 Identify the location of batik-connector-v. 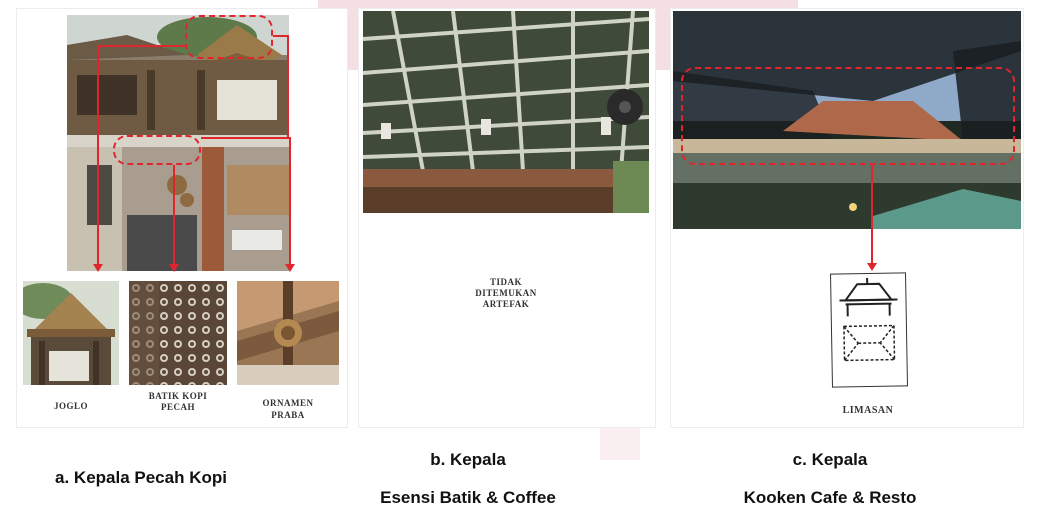
(174, 215).